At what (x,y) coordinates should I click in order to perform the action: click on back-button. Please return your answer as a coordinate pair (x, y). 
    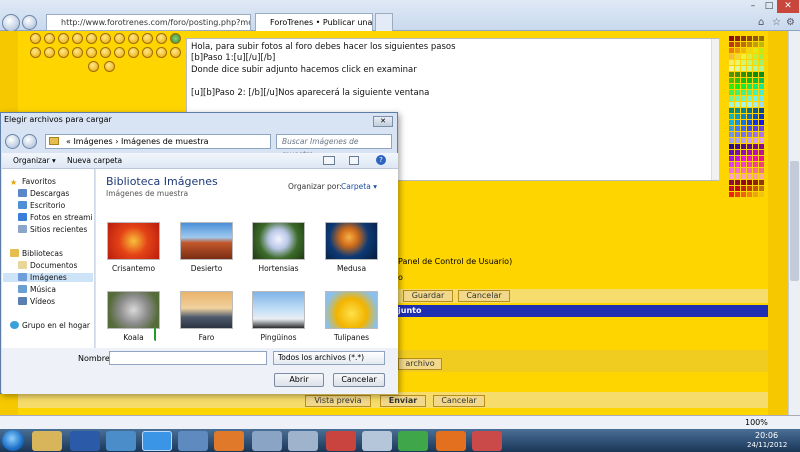
    Looking at the image, I should click on (11, 23).